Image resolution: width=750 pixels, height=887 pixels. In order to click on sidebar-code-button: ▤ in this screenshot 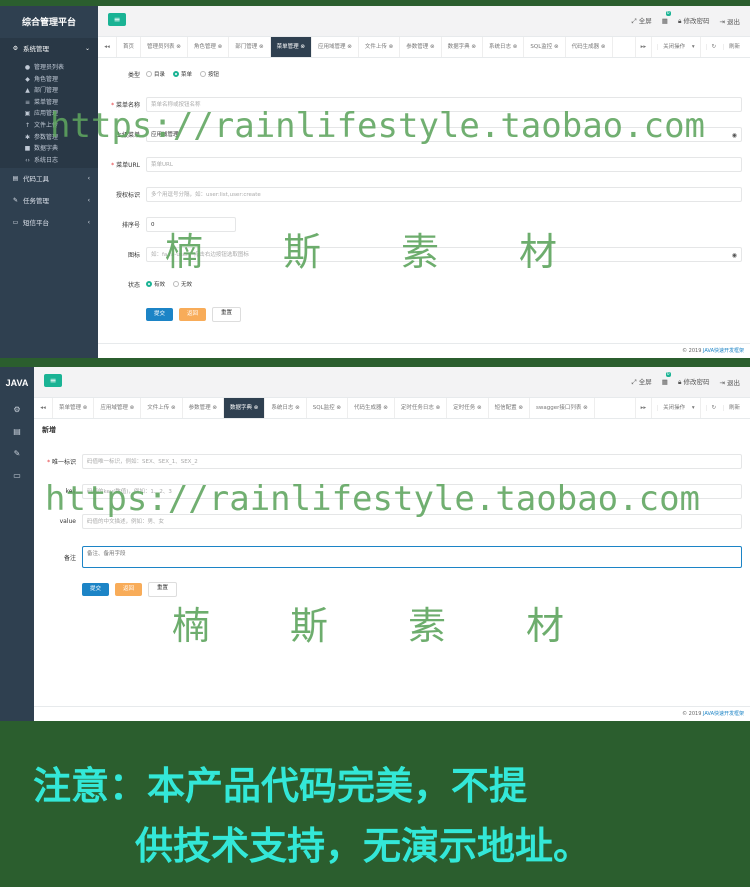, I will do `click(17, 432)`.